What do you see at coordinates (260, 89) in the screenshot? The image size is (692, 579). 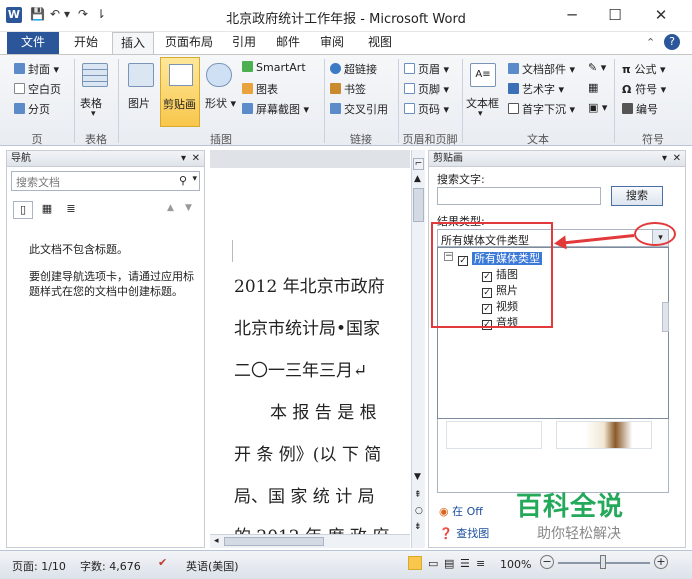 I see `chart-button: 图表` at bounding box center [260, 89].